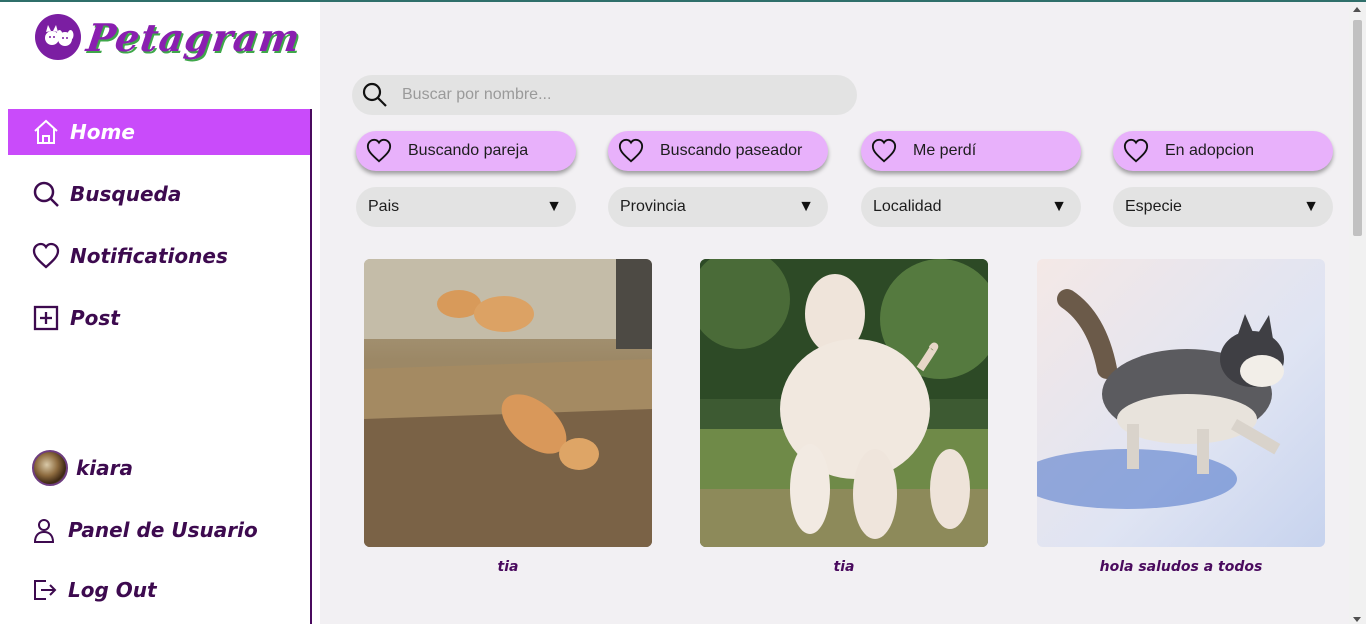 This screenshot has width=1366, height=624. What do you see at coordinates (95, 318) in the screenshot?
I see `sidebar-item-label: Post` at bounding box center [95, 318].